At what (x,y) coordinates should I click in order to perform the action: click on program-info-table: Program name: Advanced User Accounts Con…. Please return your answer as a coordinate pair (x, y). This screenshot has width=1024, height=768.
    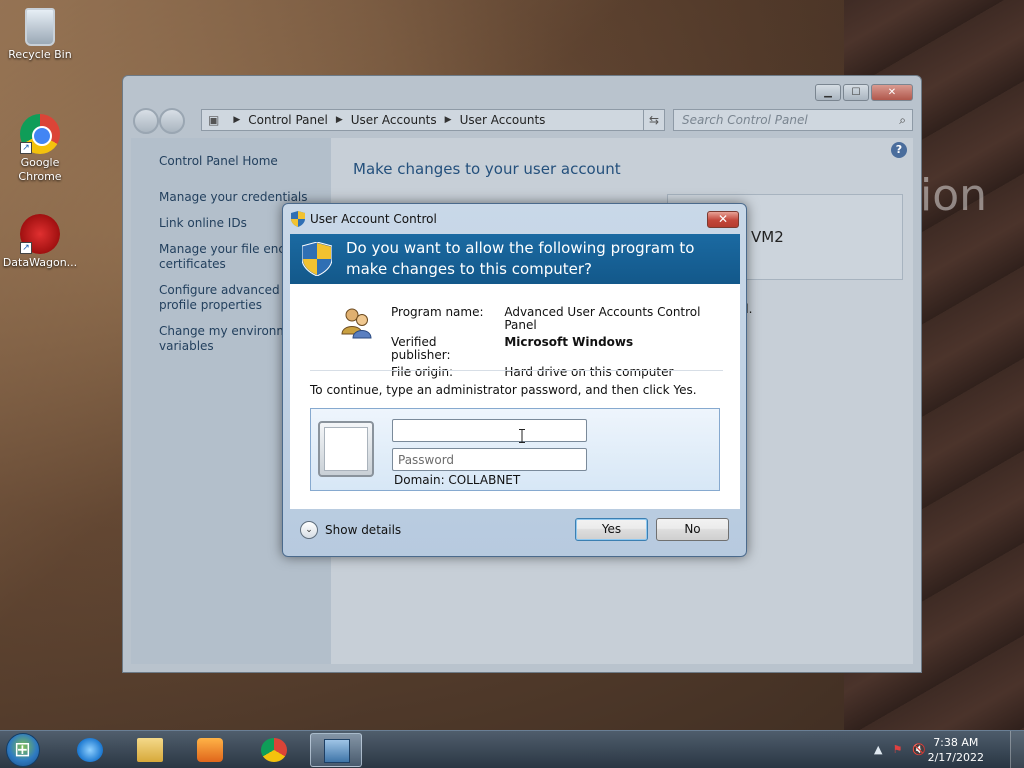
    Looking at the image, I should click on (565, 344).